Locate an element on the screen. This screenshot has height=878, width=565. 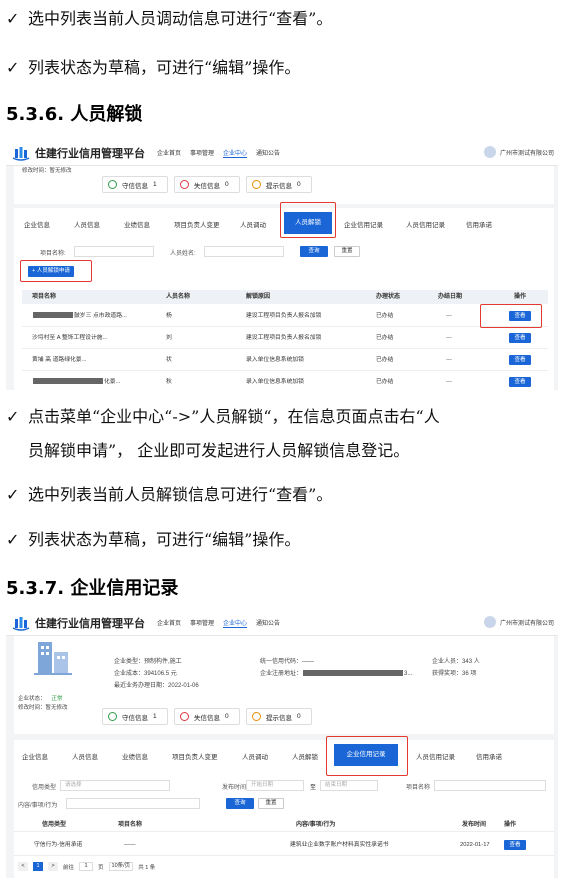
doc-bullet-1: ✓ 选中列表当前人员调动信息可进行“查看”。 is located at coordinates (169, 19).